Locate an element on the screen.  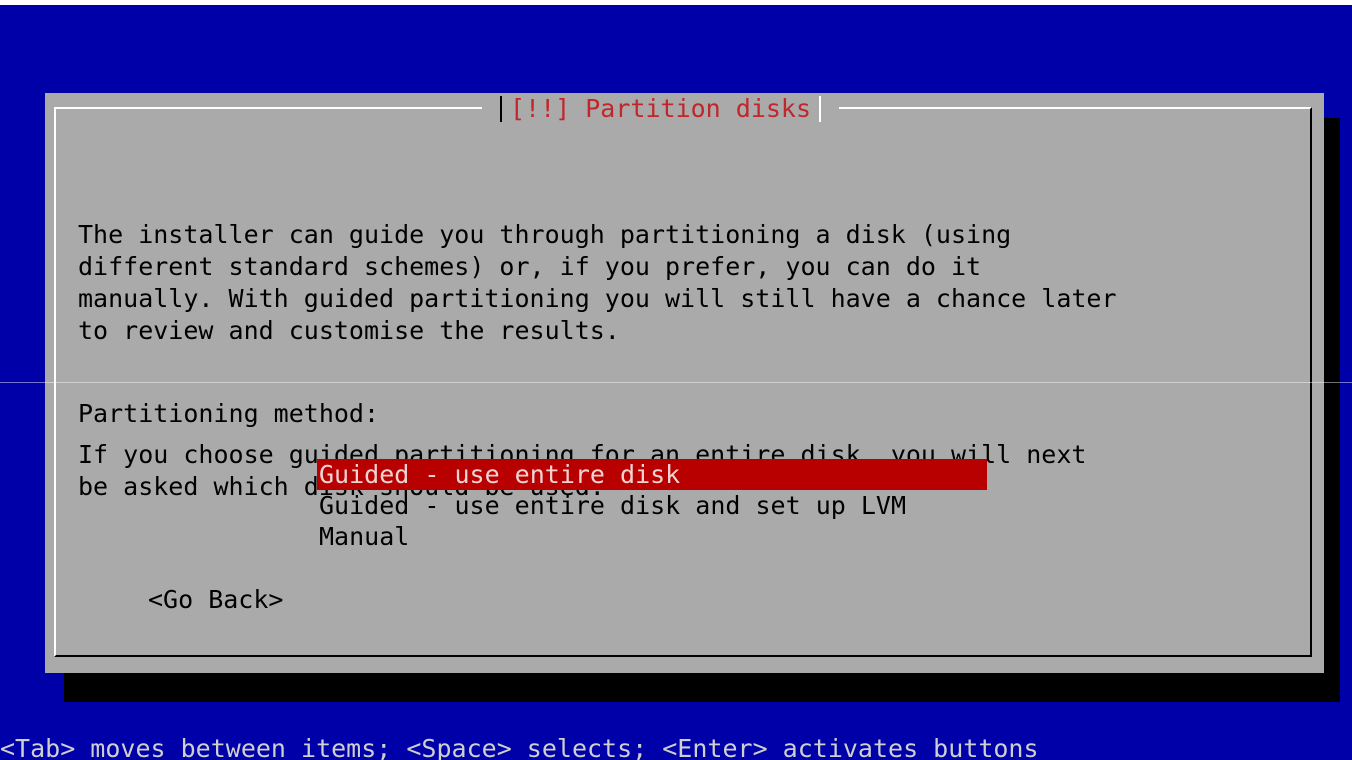
dialog-title-text: [!!] Partition disks is located at coordinates (661, 108).